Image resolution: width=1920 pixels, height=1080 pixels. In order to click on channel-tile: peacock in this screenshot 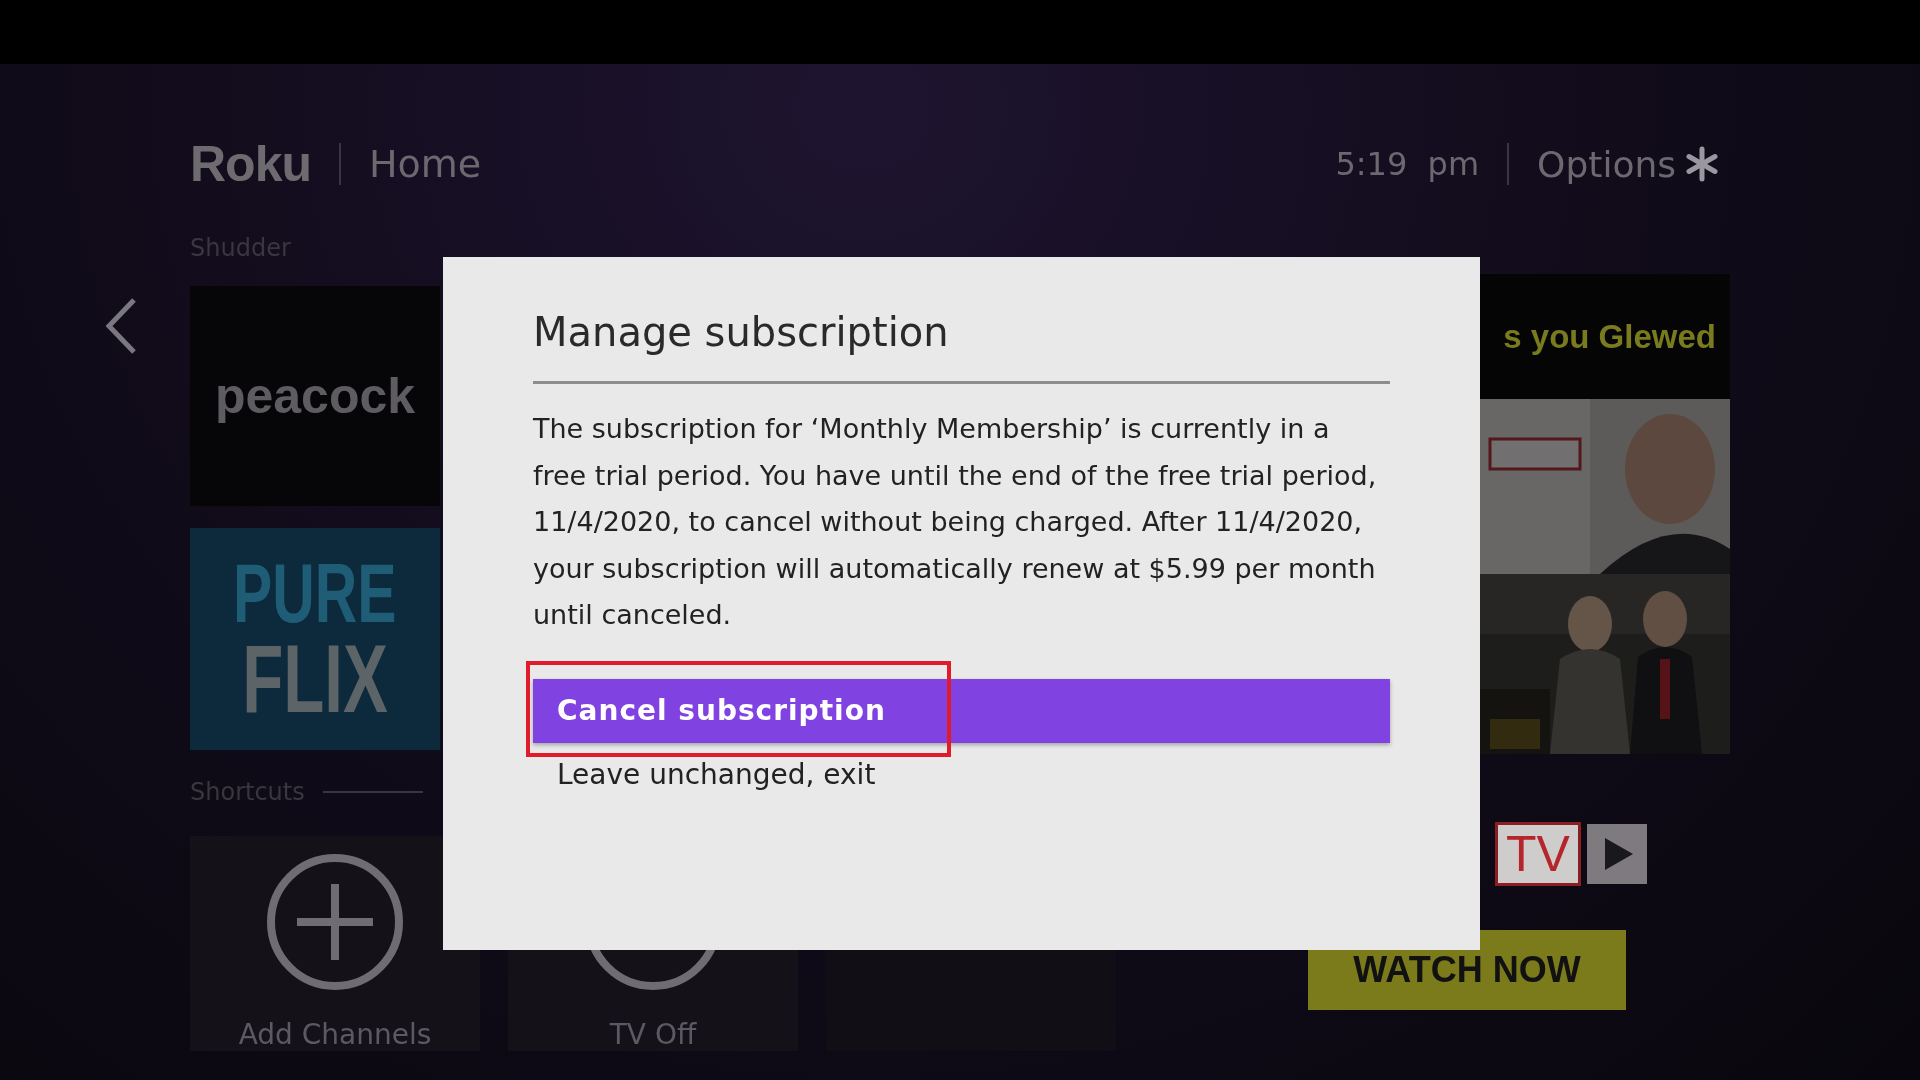, I will do `click(315, 396)`.